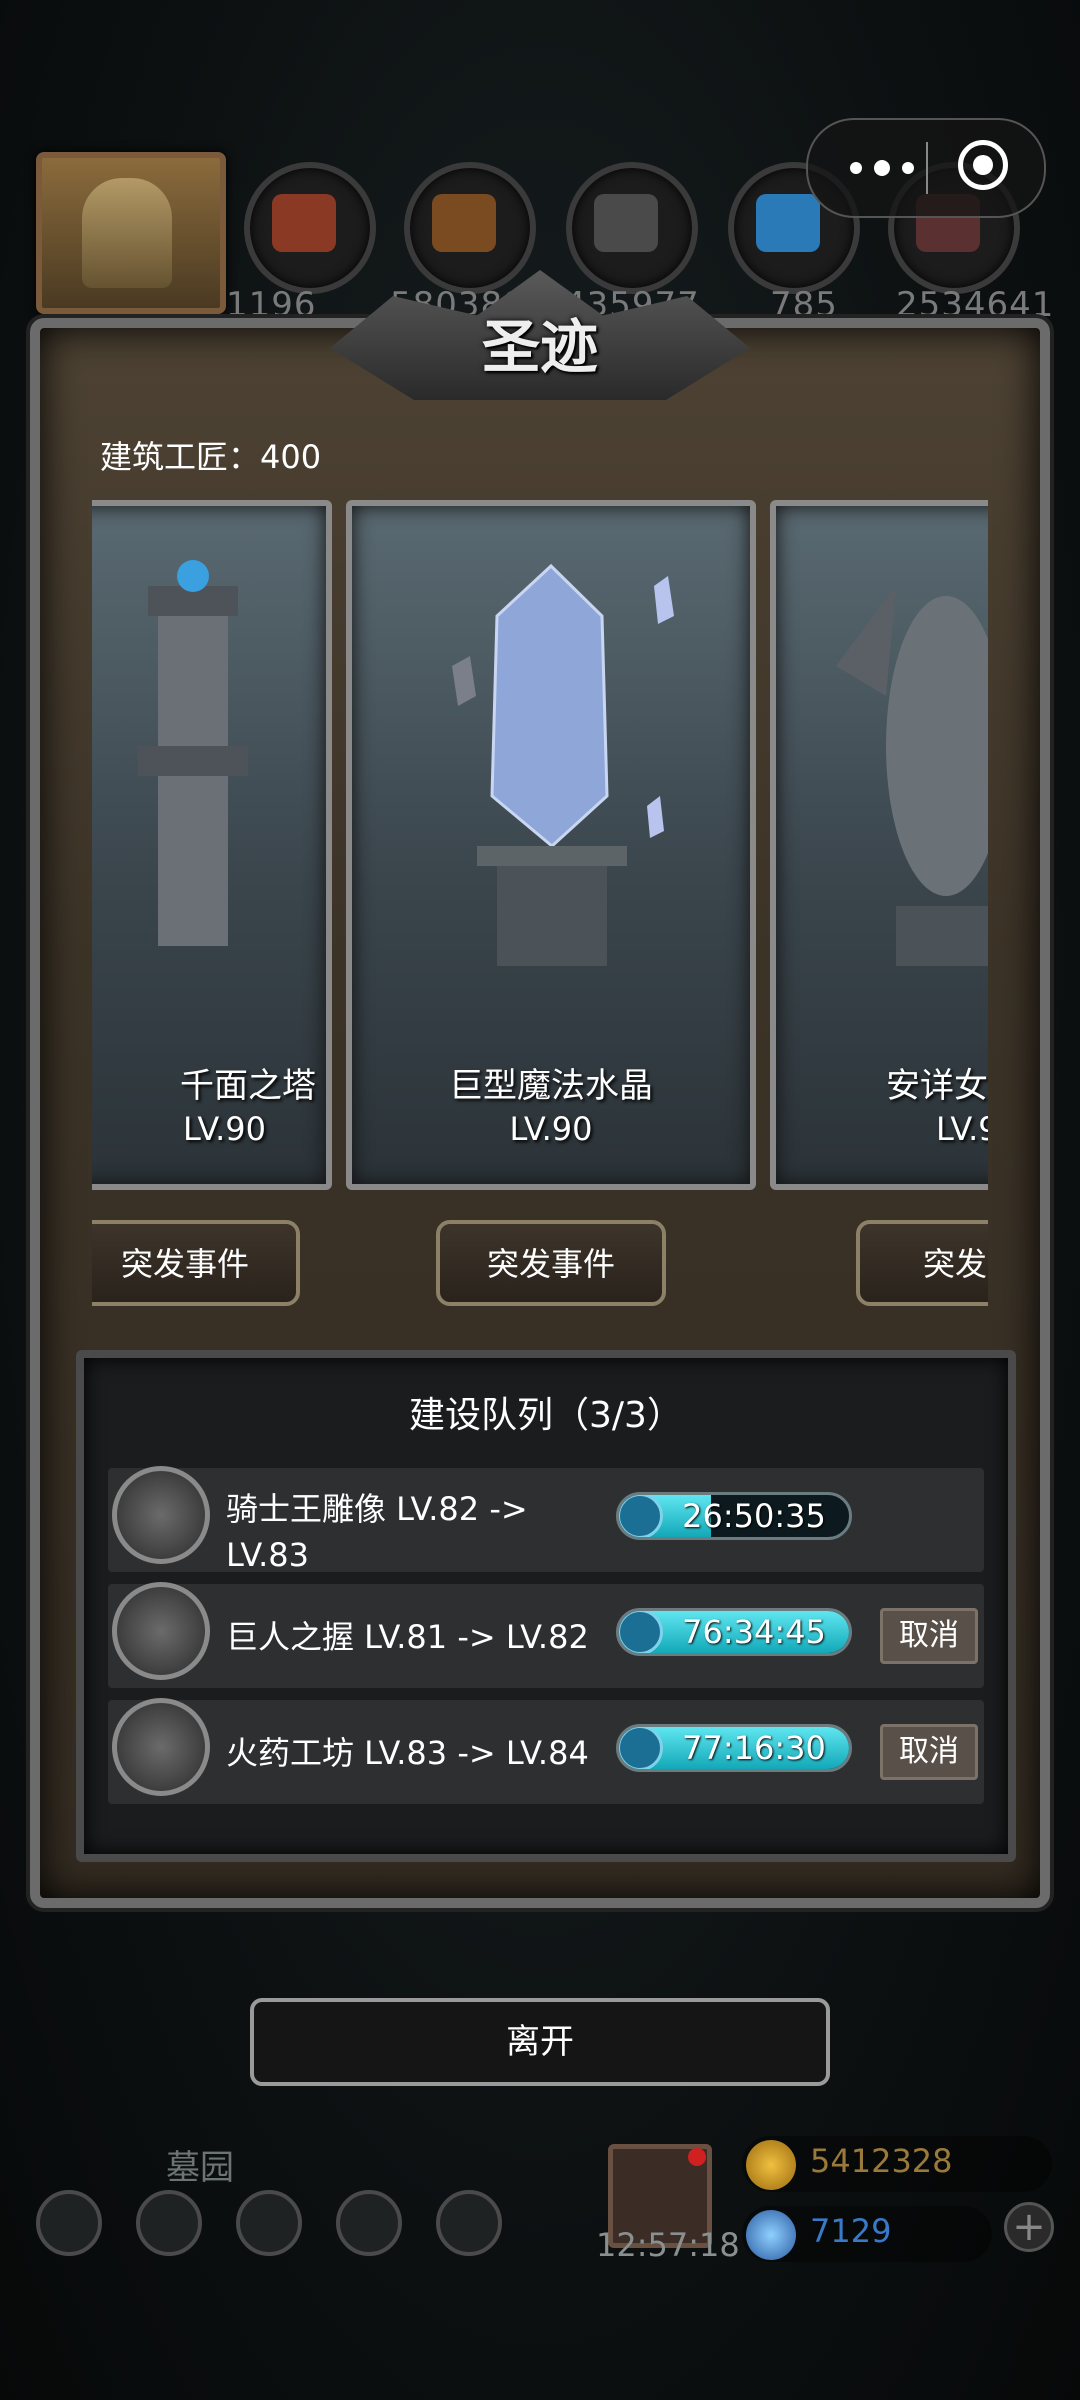  Describe the element at coordinates (881, 2161) in the screenshot. I see `gold-amount: 5412328` at that location.